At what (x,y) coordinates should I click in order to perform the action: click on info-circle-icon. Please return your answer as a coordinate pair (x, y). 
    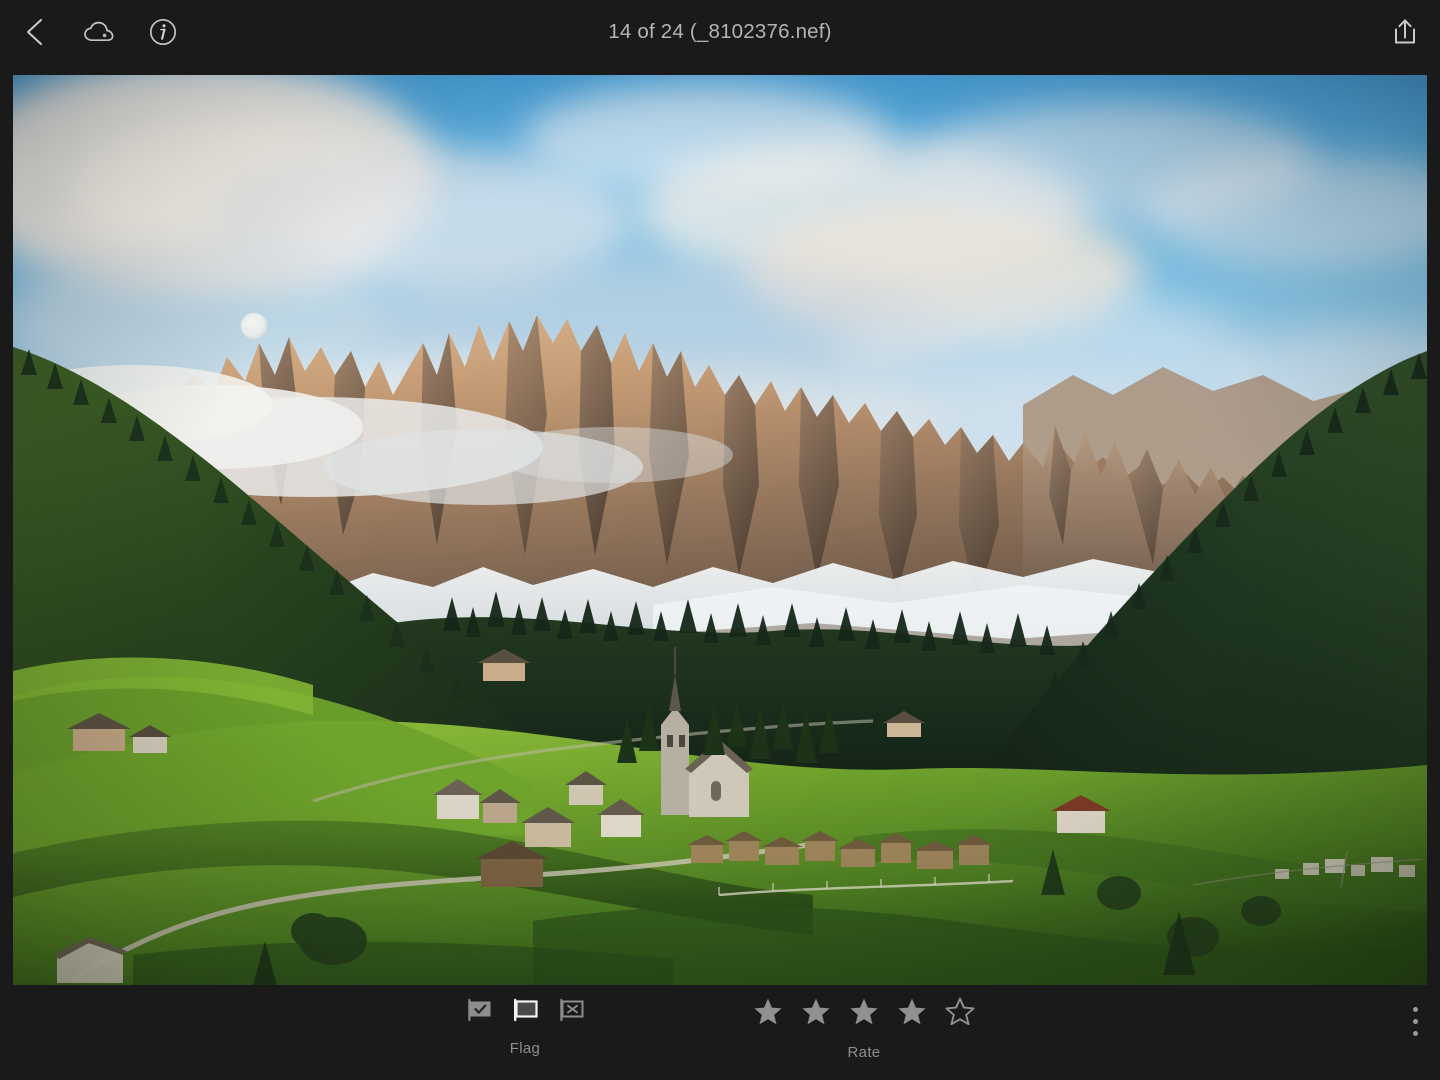
    Looking at the image, I should click on (163, 32).